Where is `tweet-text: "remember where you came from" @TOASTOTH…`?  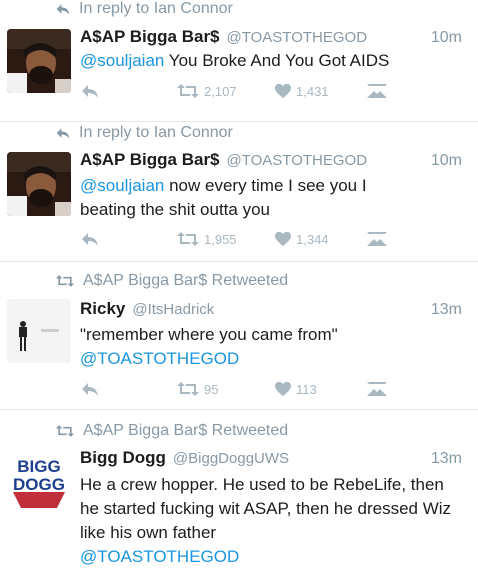 tweet-text: "remember where you came from" @TOASTOTH… is located at coordinates (272, 347).